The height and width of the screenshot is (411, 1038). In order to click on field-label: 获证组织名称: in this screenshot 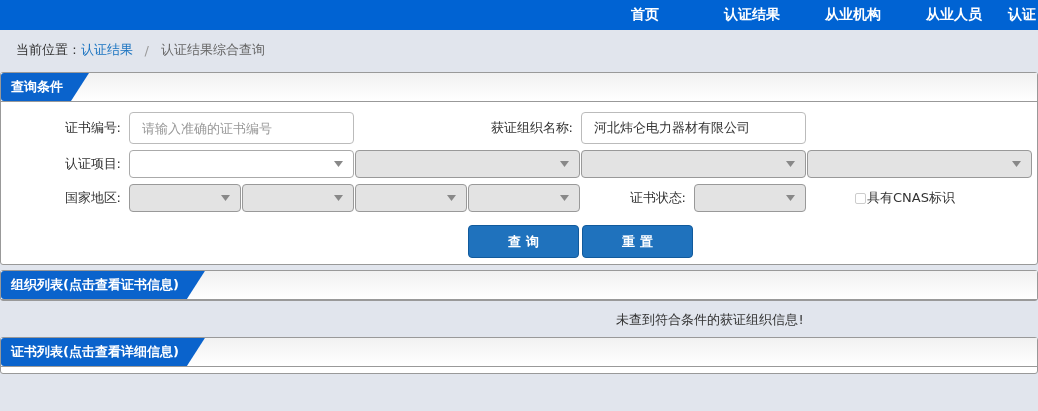, I will do `click(531, 128)`.